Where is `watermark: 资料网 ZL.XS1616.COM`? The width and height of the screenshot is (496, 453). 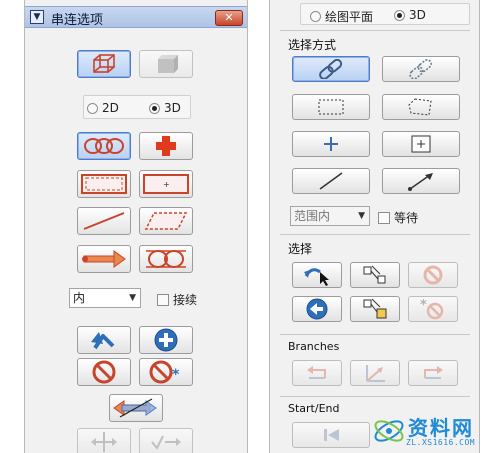
watermark: 资料网 ZL.XS1616.COM is located at coordinates (434, 430).